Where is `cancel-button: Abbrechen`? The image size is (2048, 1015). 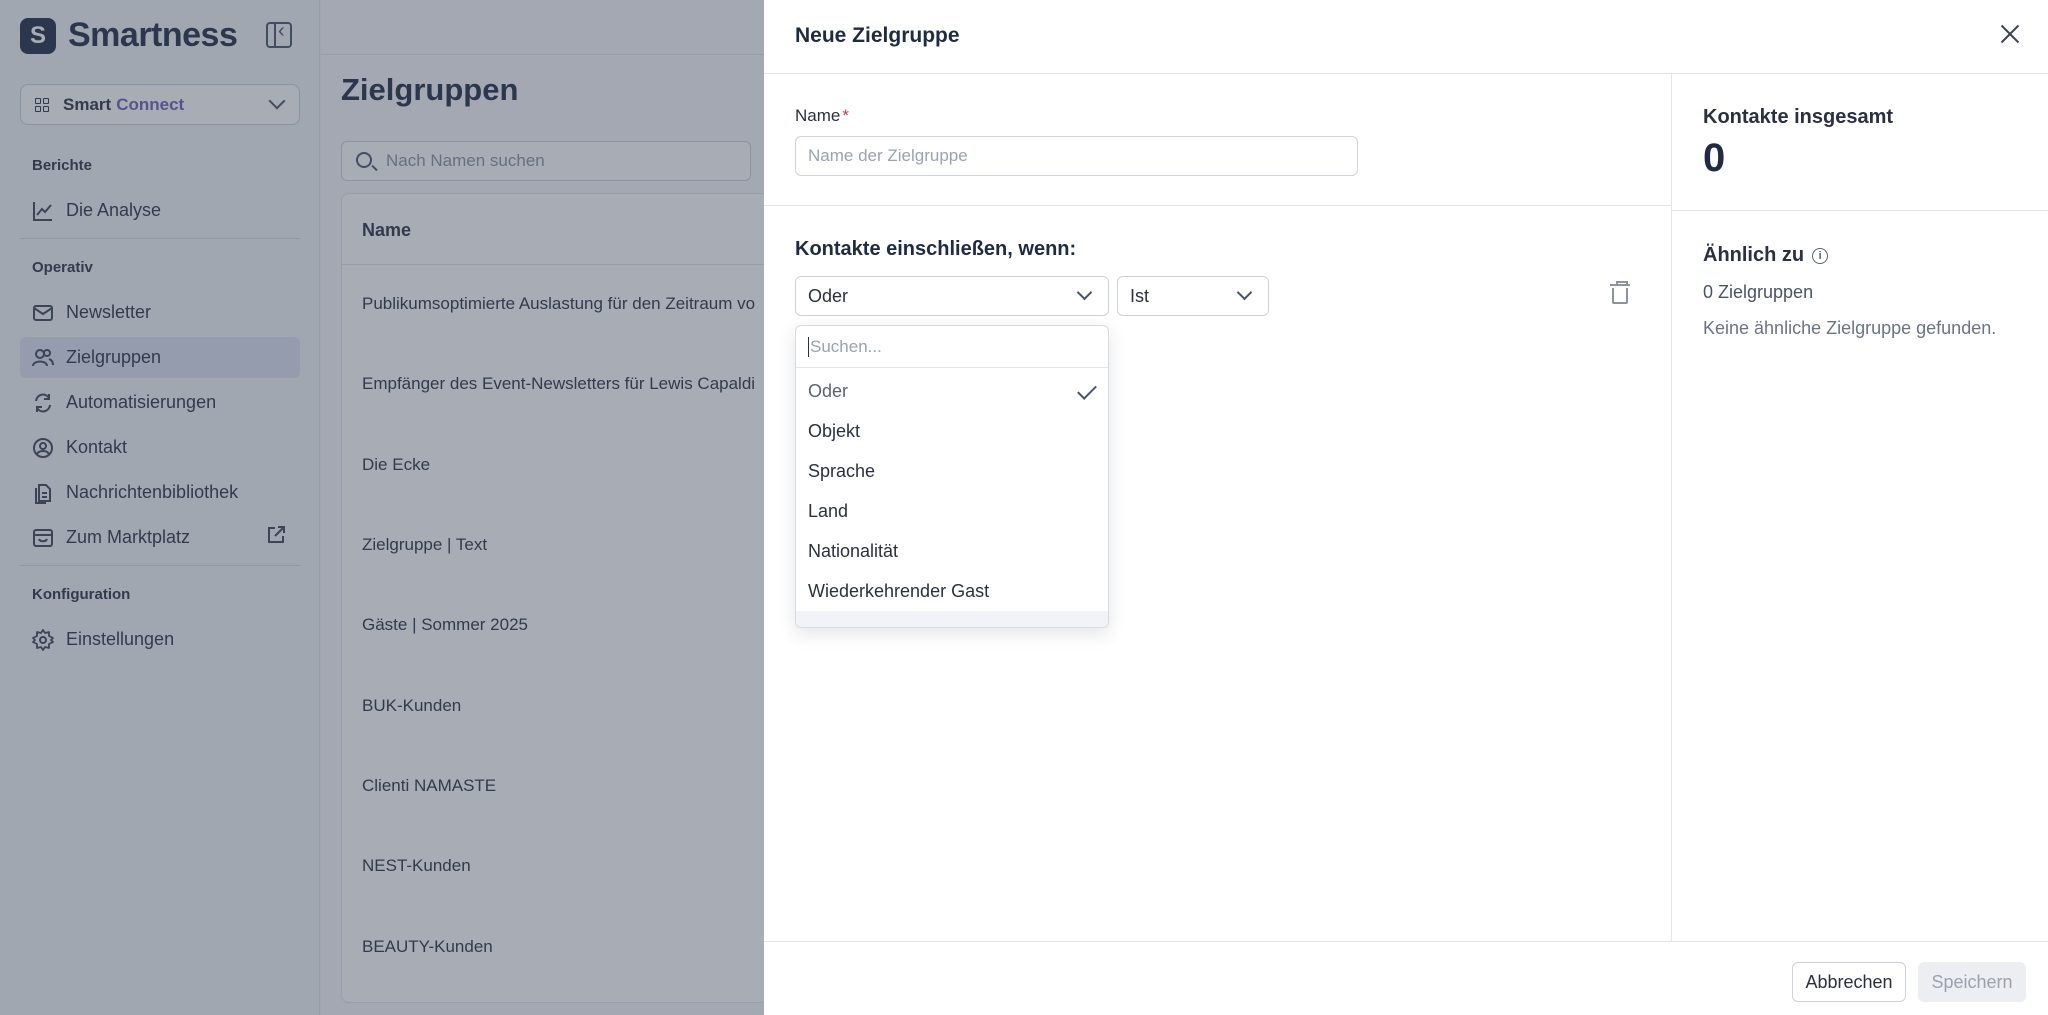 cancel-button: Abbrechen is located at coordinates (1849, 982).